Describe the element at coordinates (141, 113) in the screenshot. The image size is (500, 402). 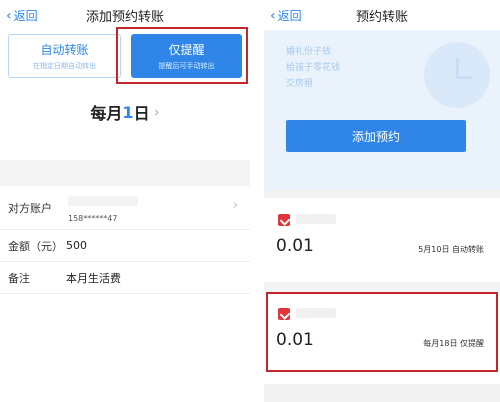
I see `schedule-suffix: 日` at that location.